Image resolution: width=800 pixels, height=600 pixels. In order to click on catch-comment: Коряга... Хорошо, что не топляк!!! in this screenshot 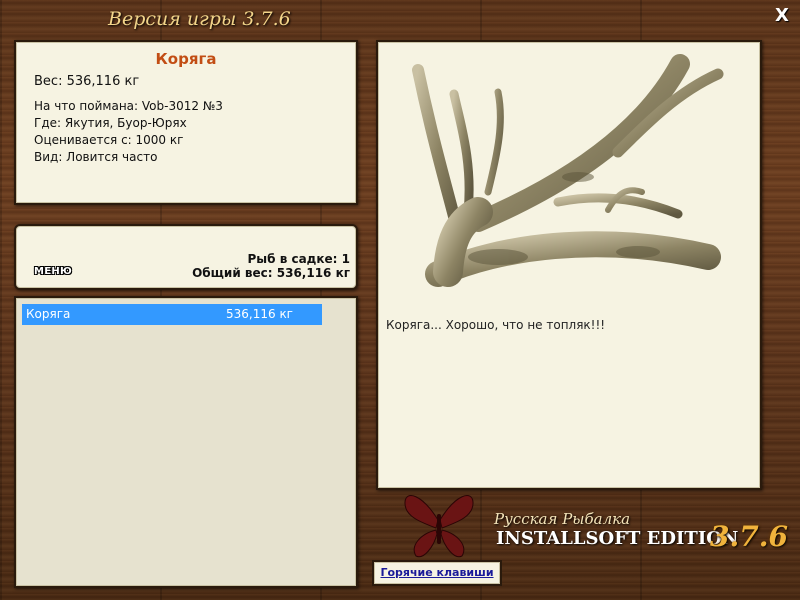, I will do `click(496, 325)`.